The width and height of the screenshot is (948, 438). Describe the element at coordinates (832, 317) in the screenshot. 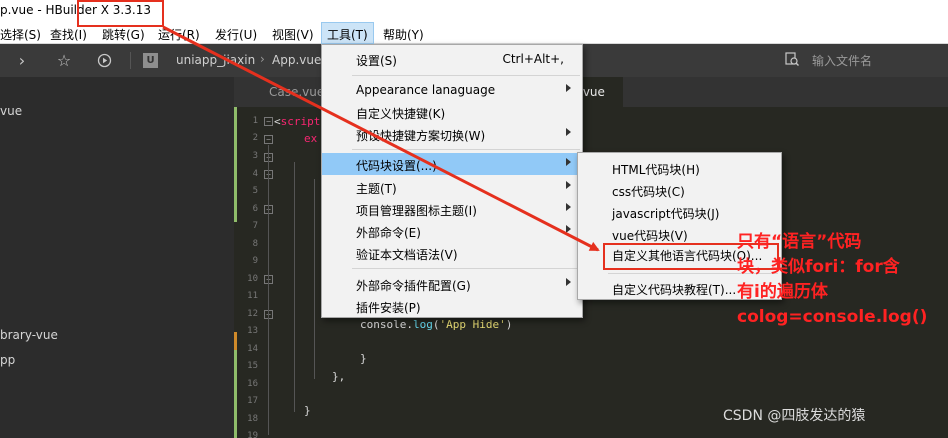

I see `annotation-line: colog=console.log()` at that location.